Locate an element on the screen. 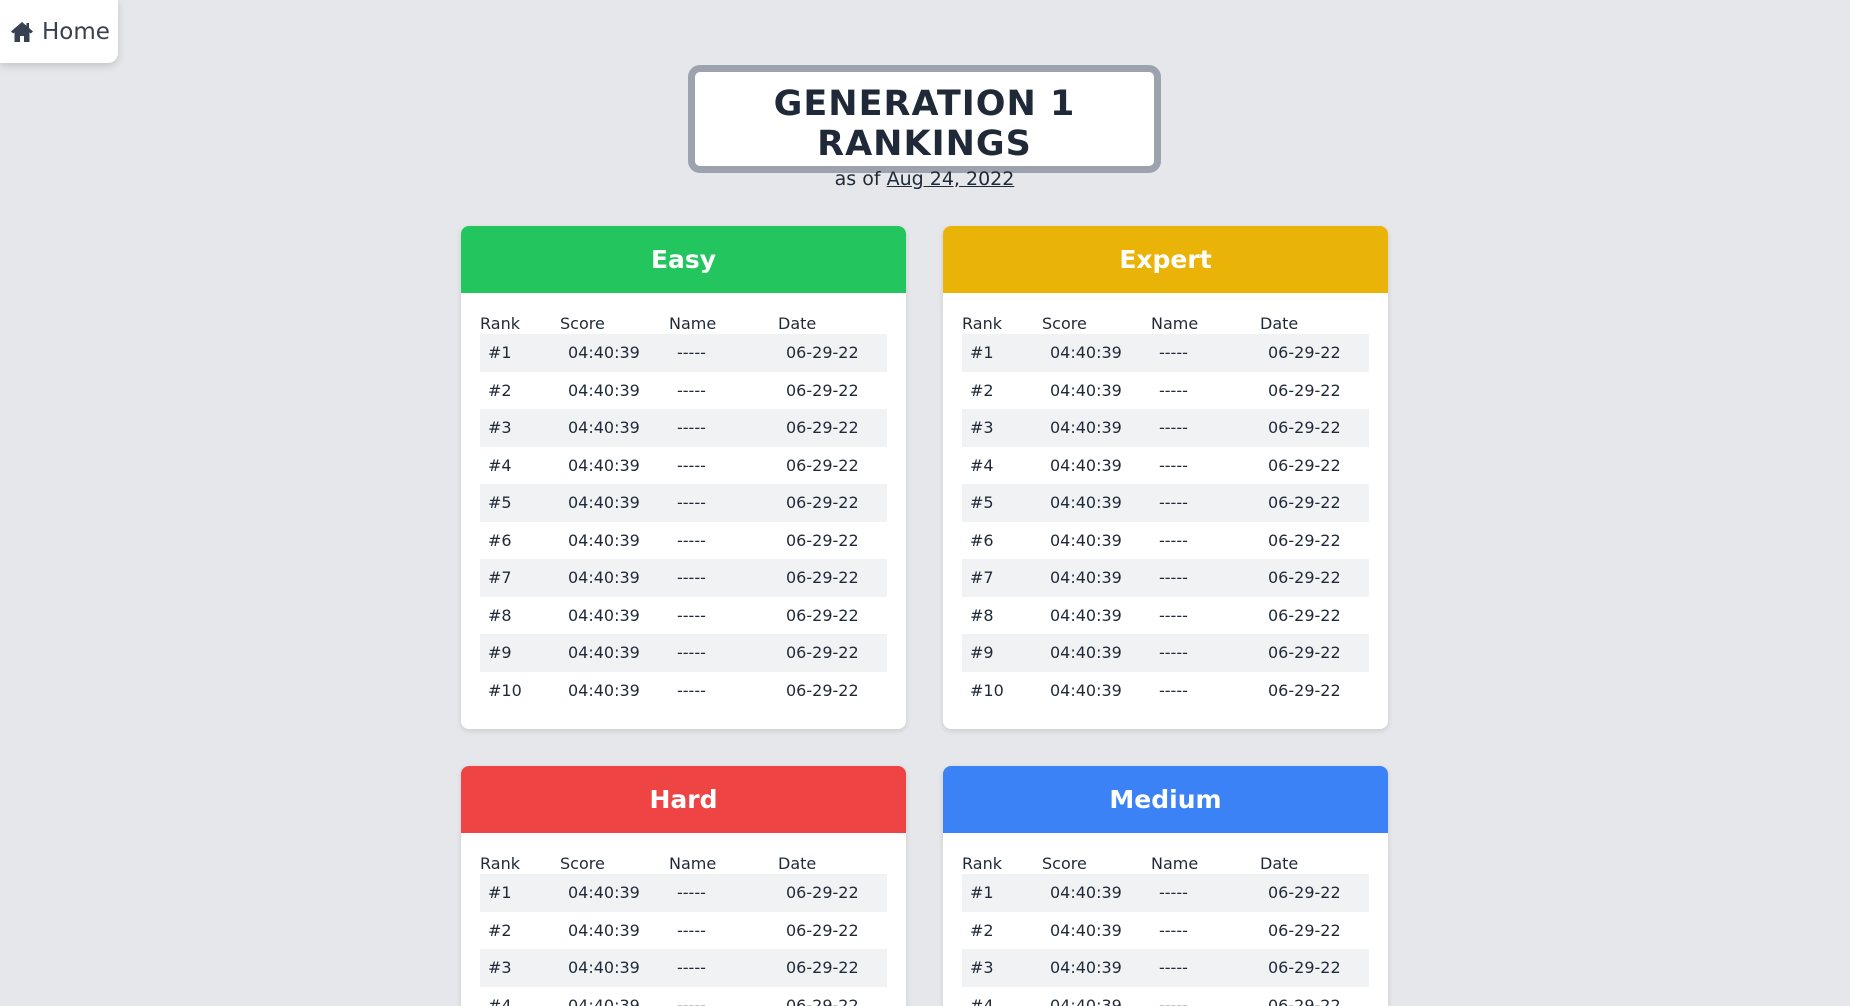 The image size is (1850, 1006). cell-rank: #3 is located at coordinates (500, 968).